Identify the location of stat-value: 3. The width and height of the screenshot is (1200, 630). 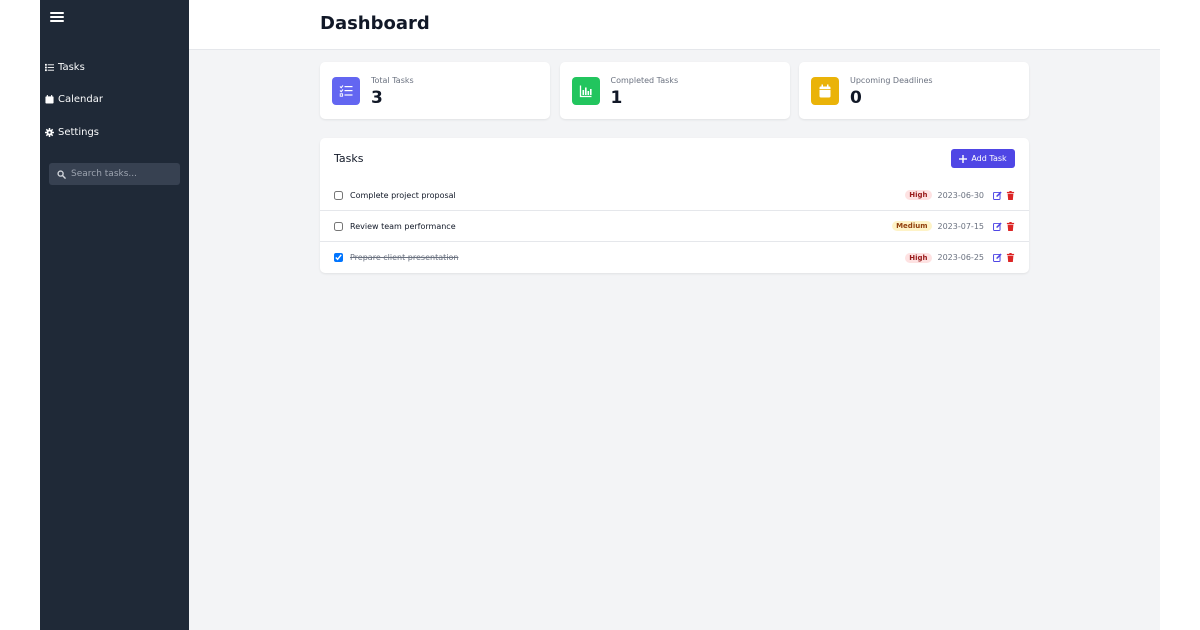
(377, 98).